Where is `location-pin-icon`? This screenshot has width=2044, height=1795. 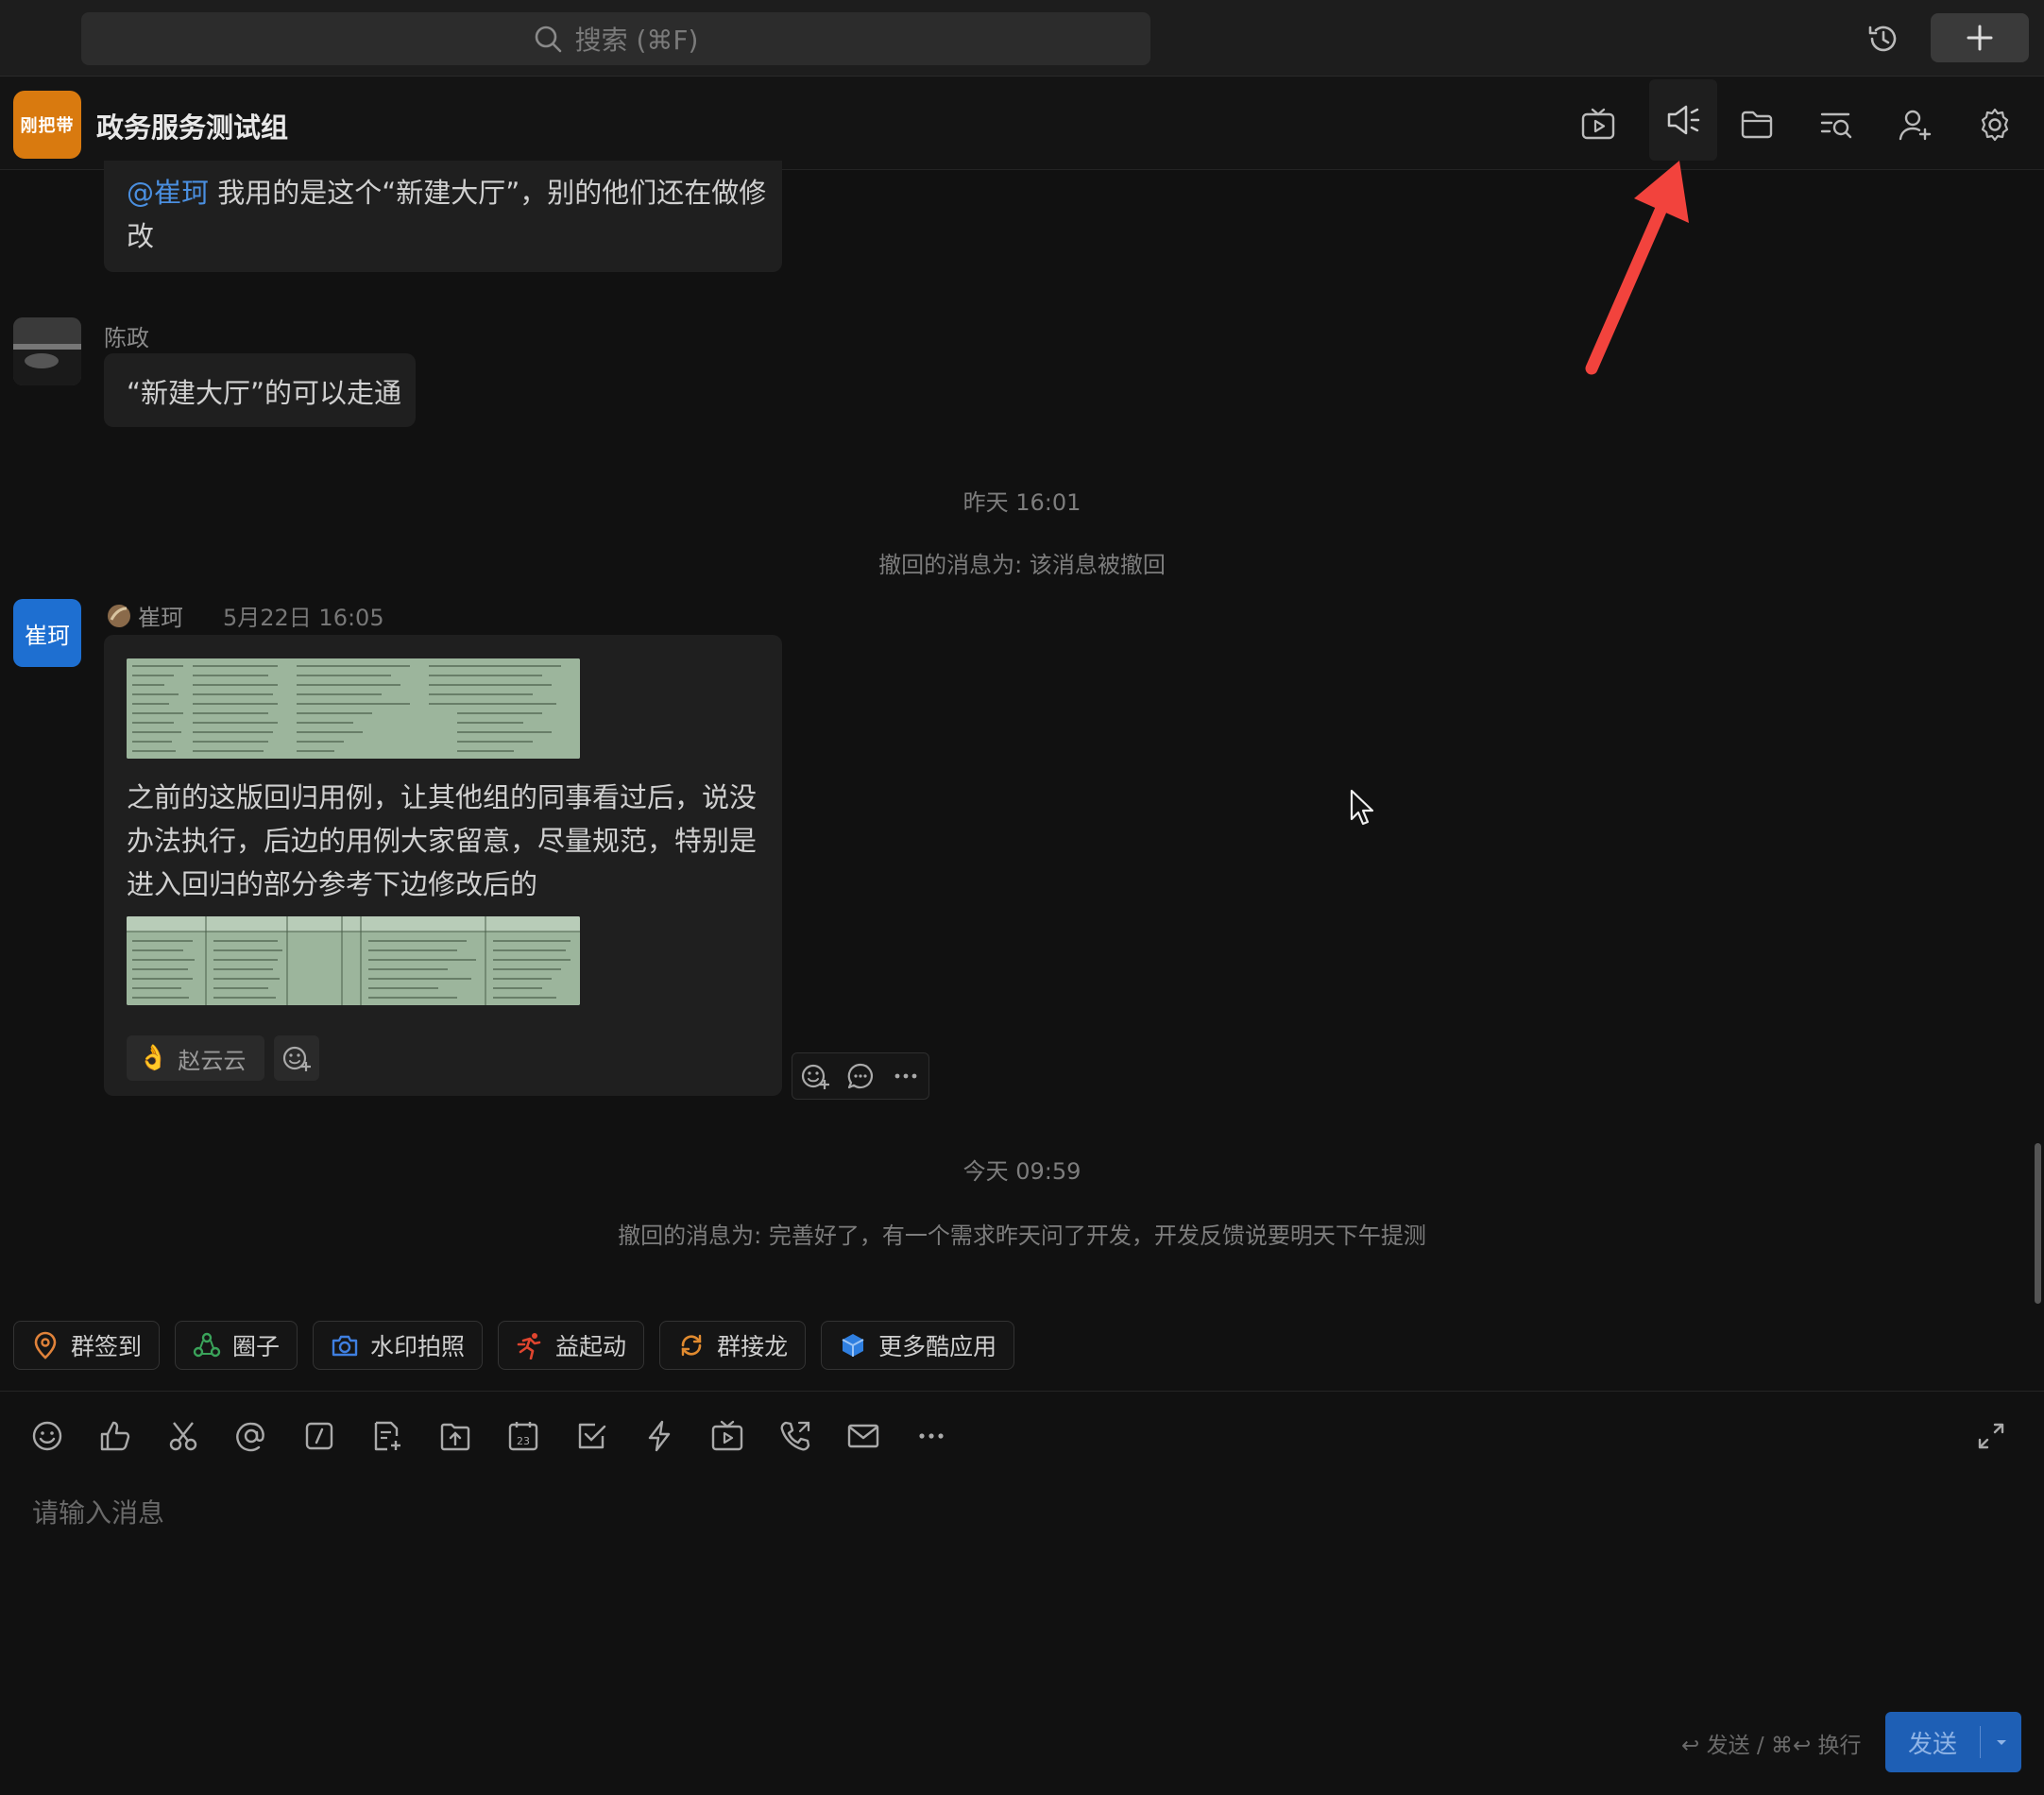 location-pin-icon is located at coordinates (45, 1345).